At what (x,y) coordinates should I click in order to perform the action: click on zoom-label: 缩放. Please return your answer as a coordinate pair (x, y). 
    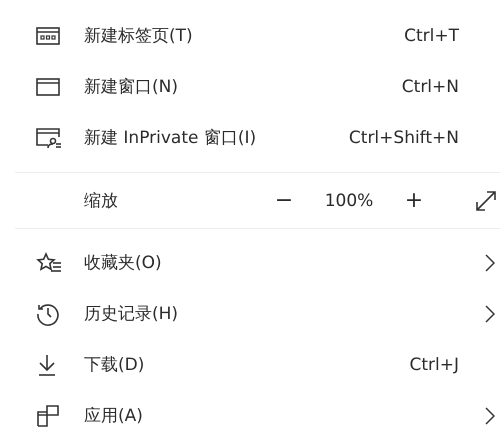
    Looking at the image, I should click on (101, 201).